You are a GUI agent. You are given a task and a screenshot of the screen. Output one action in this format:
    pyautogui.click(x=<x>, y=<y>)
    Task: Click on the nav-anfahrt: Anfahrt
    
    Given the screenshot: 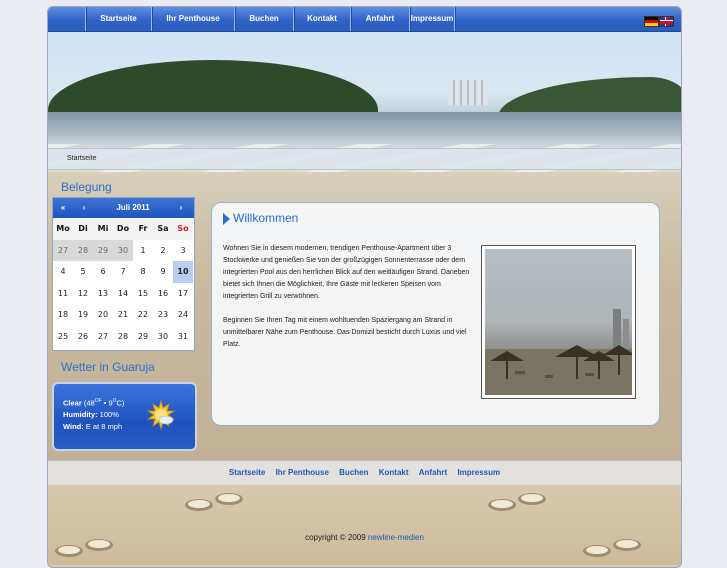 What is the action you would take?
    pyautogui.click(x=380, y=19)
    